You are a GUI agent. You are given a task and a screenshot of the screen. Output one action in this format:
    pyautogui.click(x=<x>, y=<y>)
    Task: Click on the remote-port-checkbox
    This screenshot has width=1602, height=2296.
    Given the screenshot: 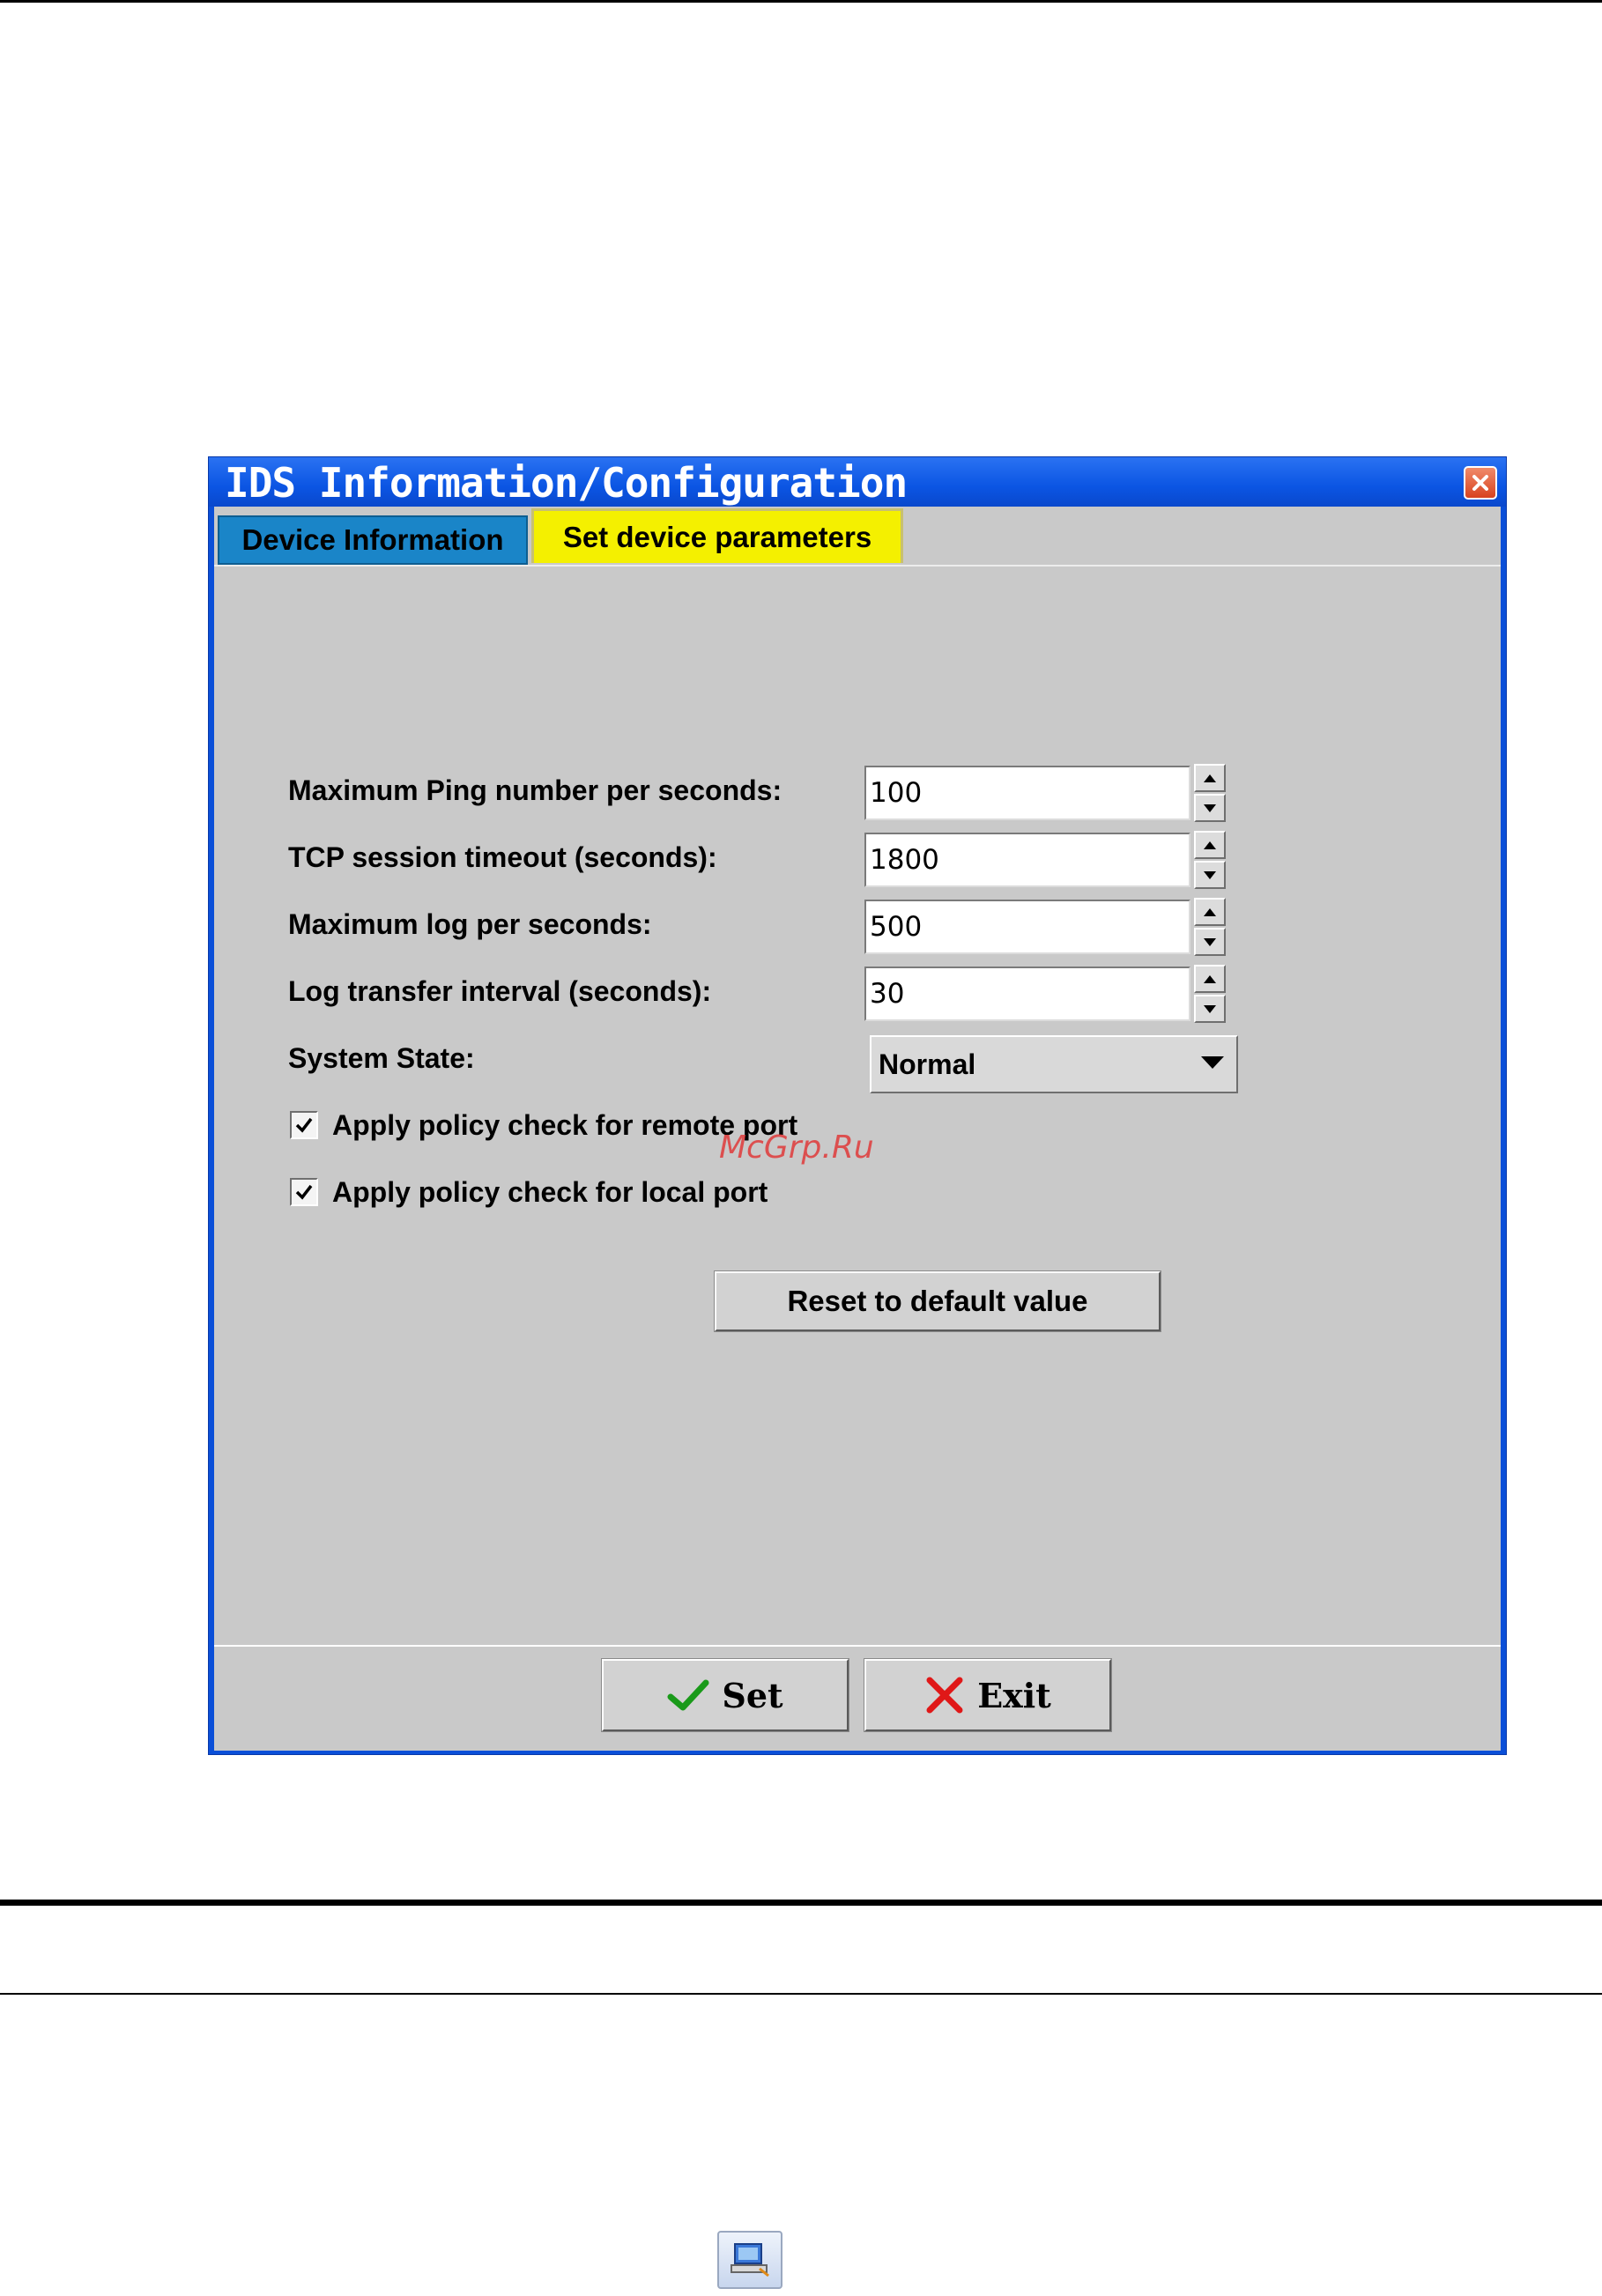 What is the action you would take?
    pyautogui.click(x=304, y=1125)
    